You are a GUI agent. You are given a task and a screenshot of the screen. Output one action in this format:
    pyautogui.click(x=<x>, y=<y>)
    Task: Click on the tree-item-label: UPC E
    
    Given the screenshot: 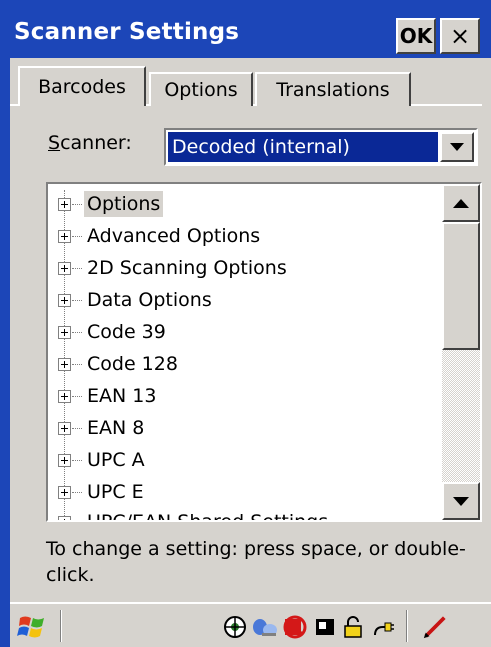 What is the action you would take?
    pyautogui.click(x=115, y=492)
    